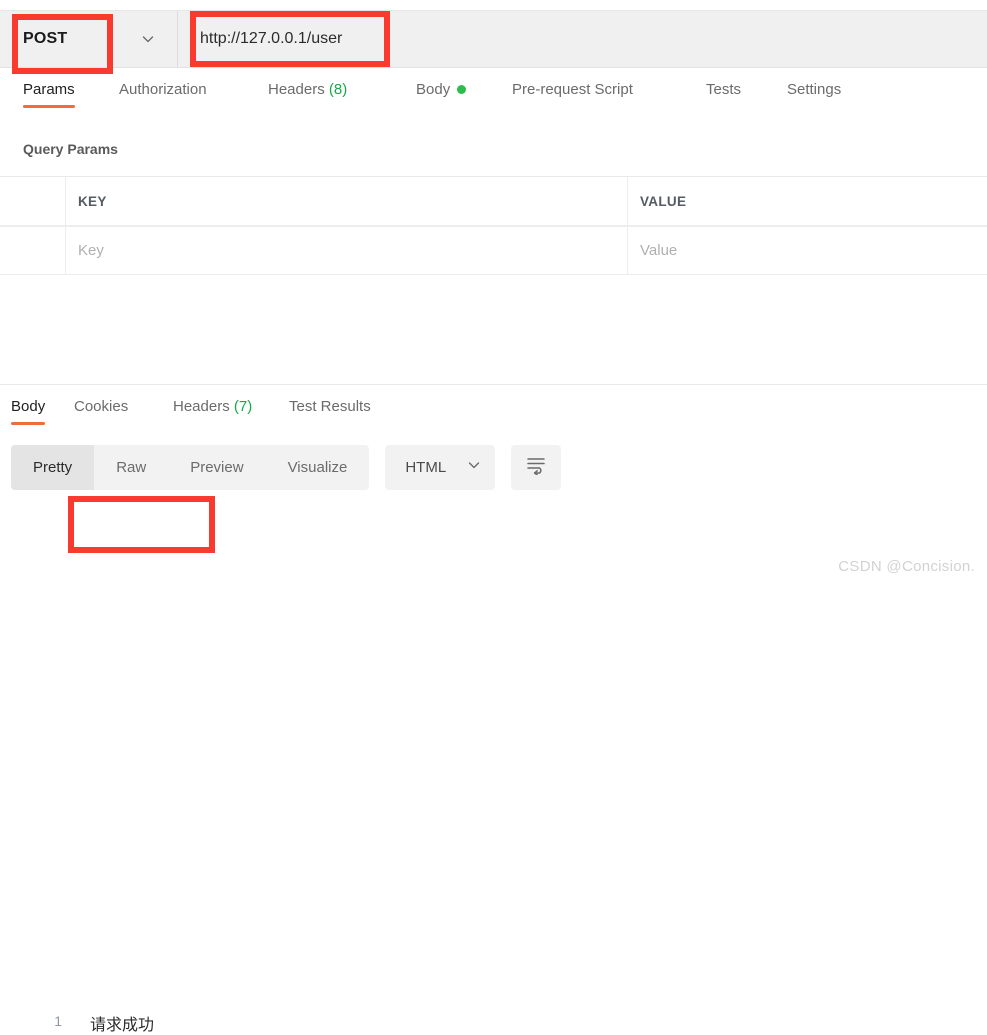  I want to click on pane-divider, so click(493, 384).